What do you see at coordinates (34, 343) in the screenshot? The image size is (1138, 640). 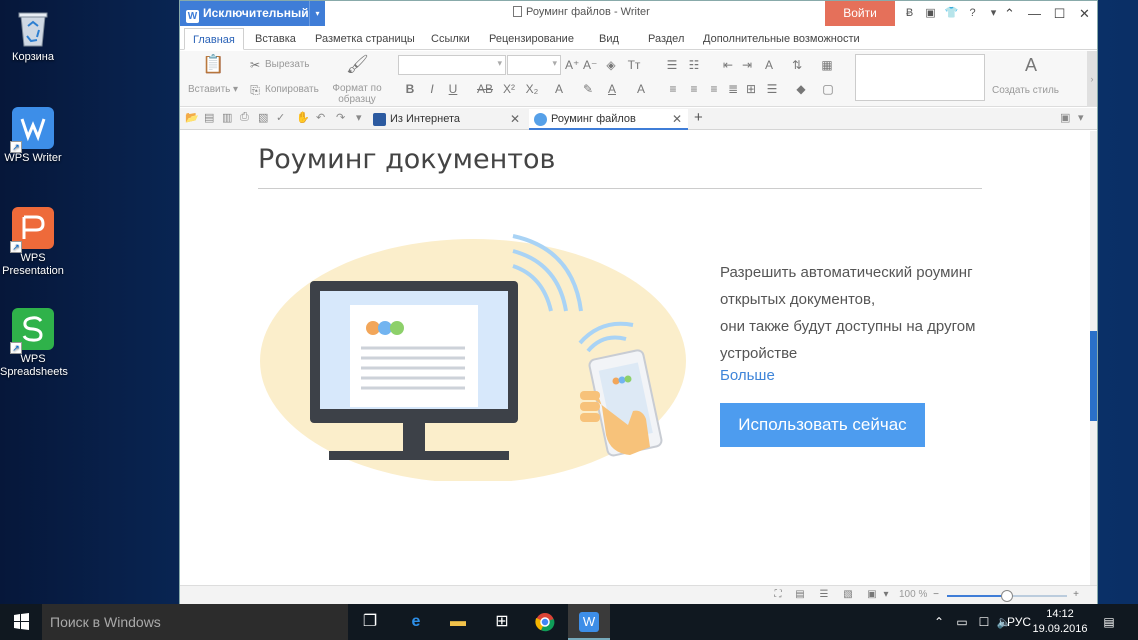 I see `desktop-icon-wps-spreadsheets: ↗ WPS Spreadsheets` at bounding box center [34, 343].